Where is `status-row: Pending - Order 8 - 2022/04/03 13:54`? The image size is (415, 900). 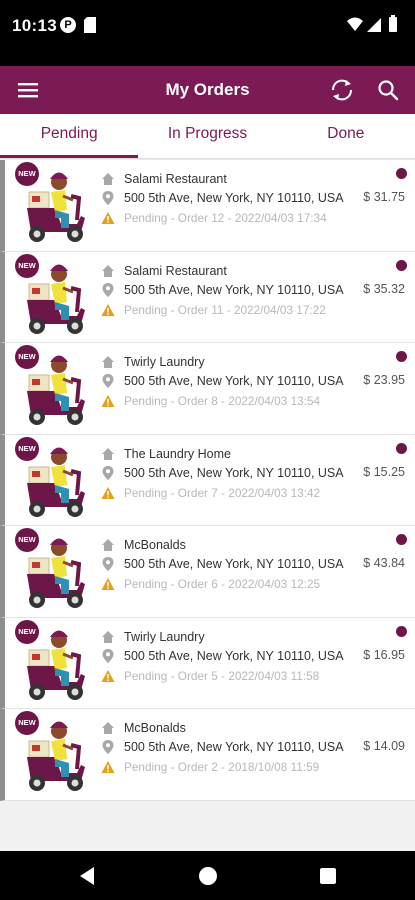 status-row: Pending - Order 8 - 2022/04/03 13:54 is located at coordinates (210, 401).